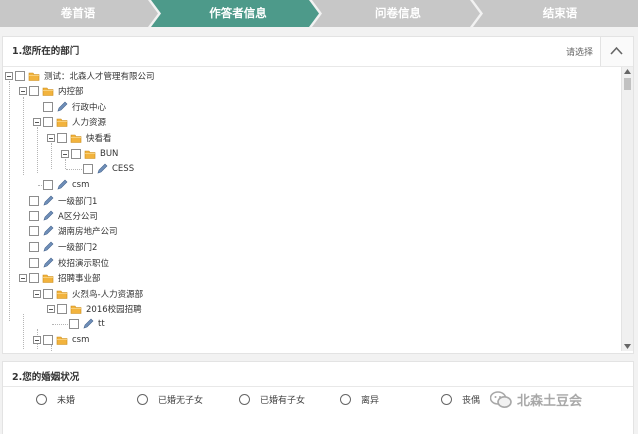 This screenshot has width=638, height=434. I want to click on tree-node-label: 招聘事业部, so click(79, 279).